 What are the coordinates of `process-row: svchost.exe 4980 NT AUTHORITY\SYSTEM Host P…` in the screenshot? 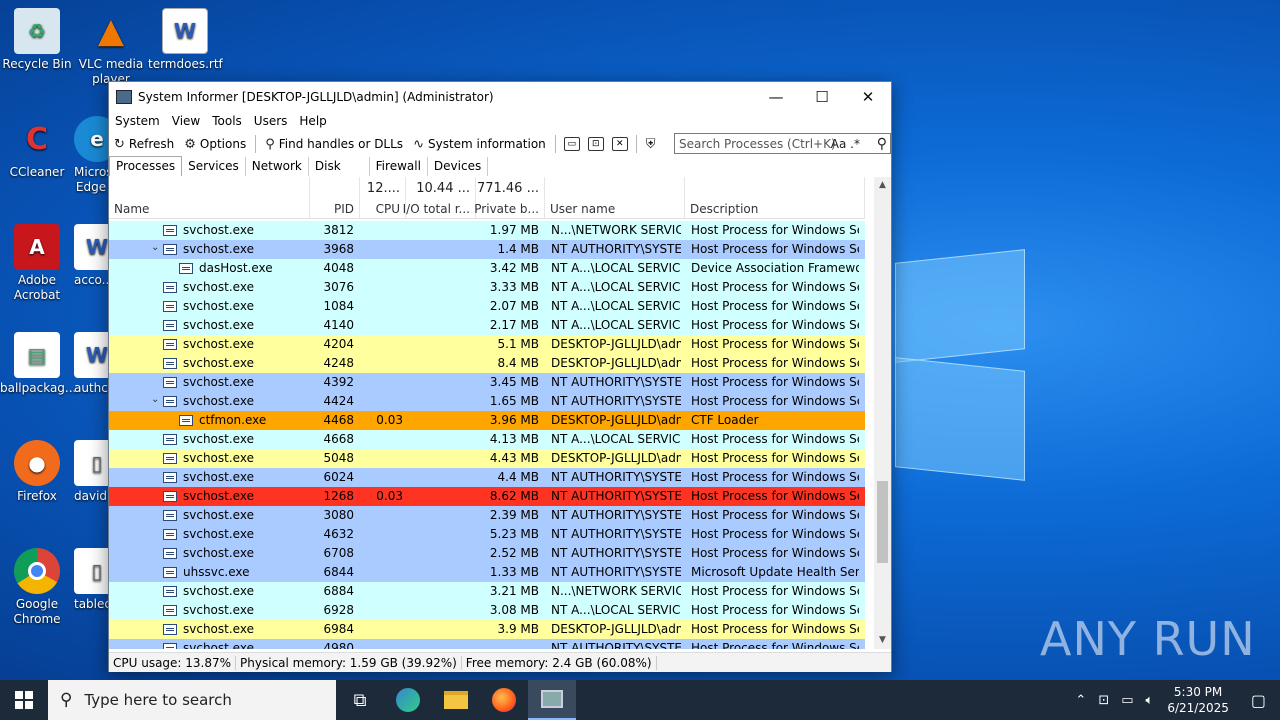 It's located at (487, 644).